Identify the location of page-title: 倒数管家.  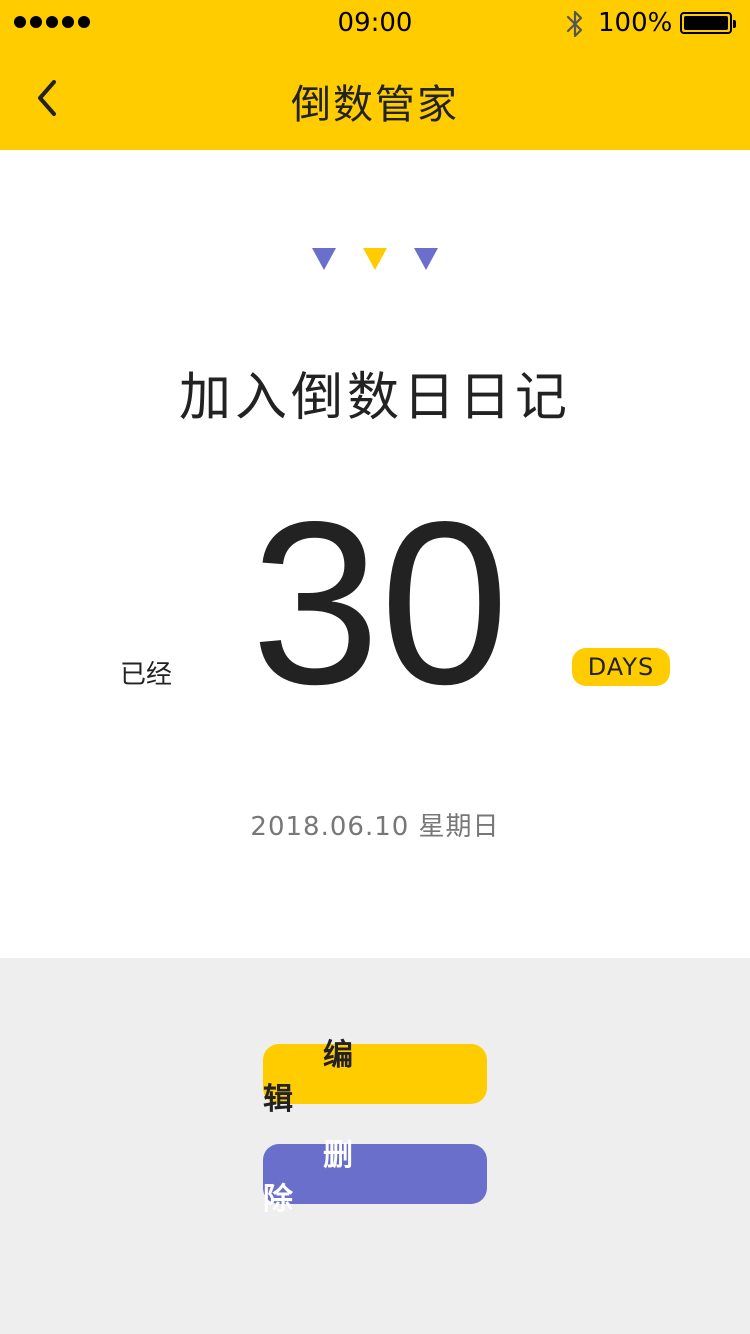
(375, 105).